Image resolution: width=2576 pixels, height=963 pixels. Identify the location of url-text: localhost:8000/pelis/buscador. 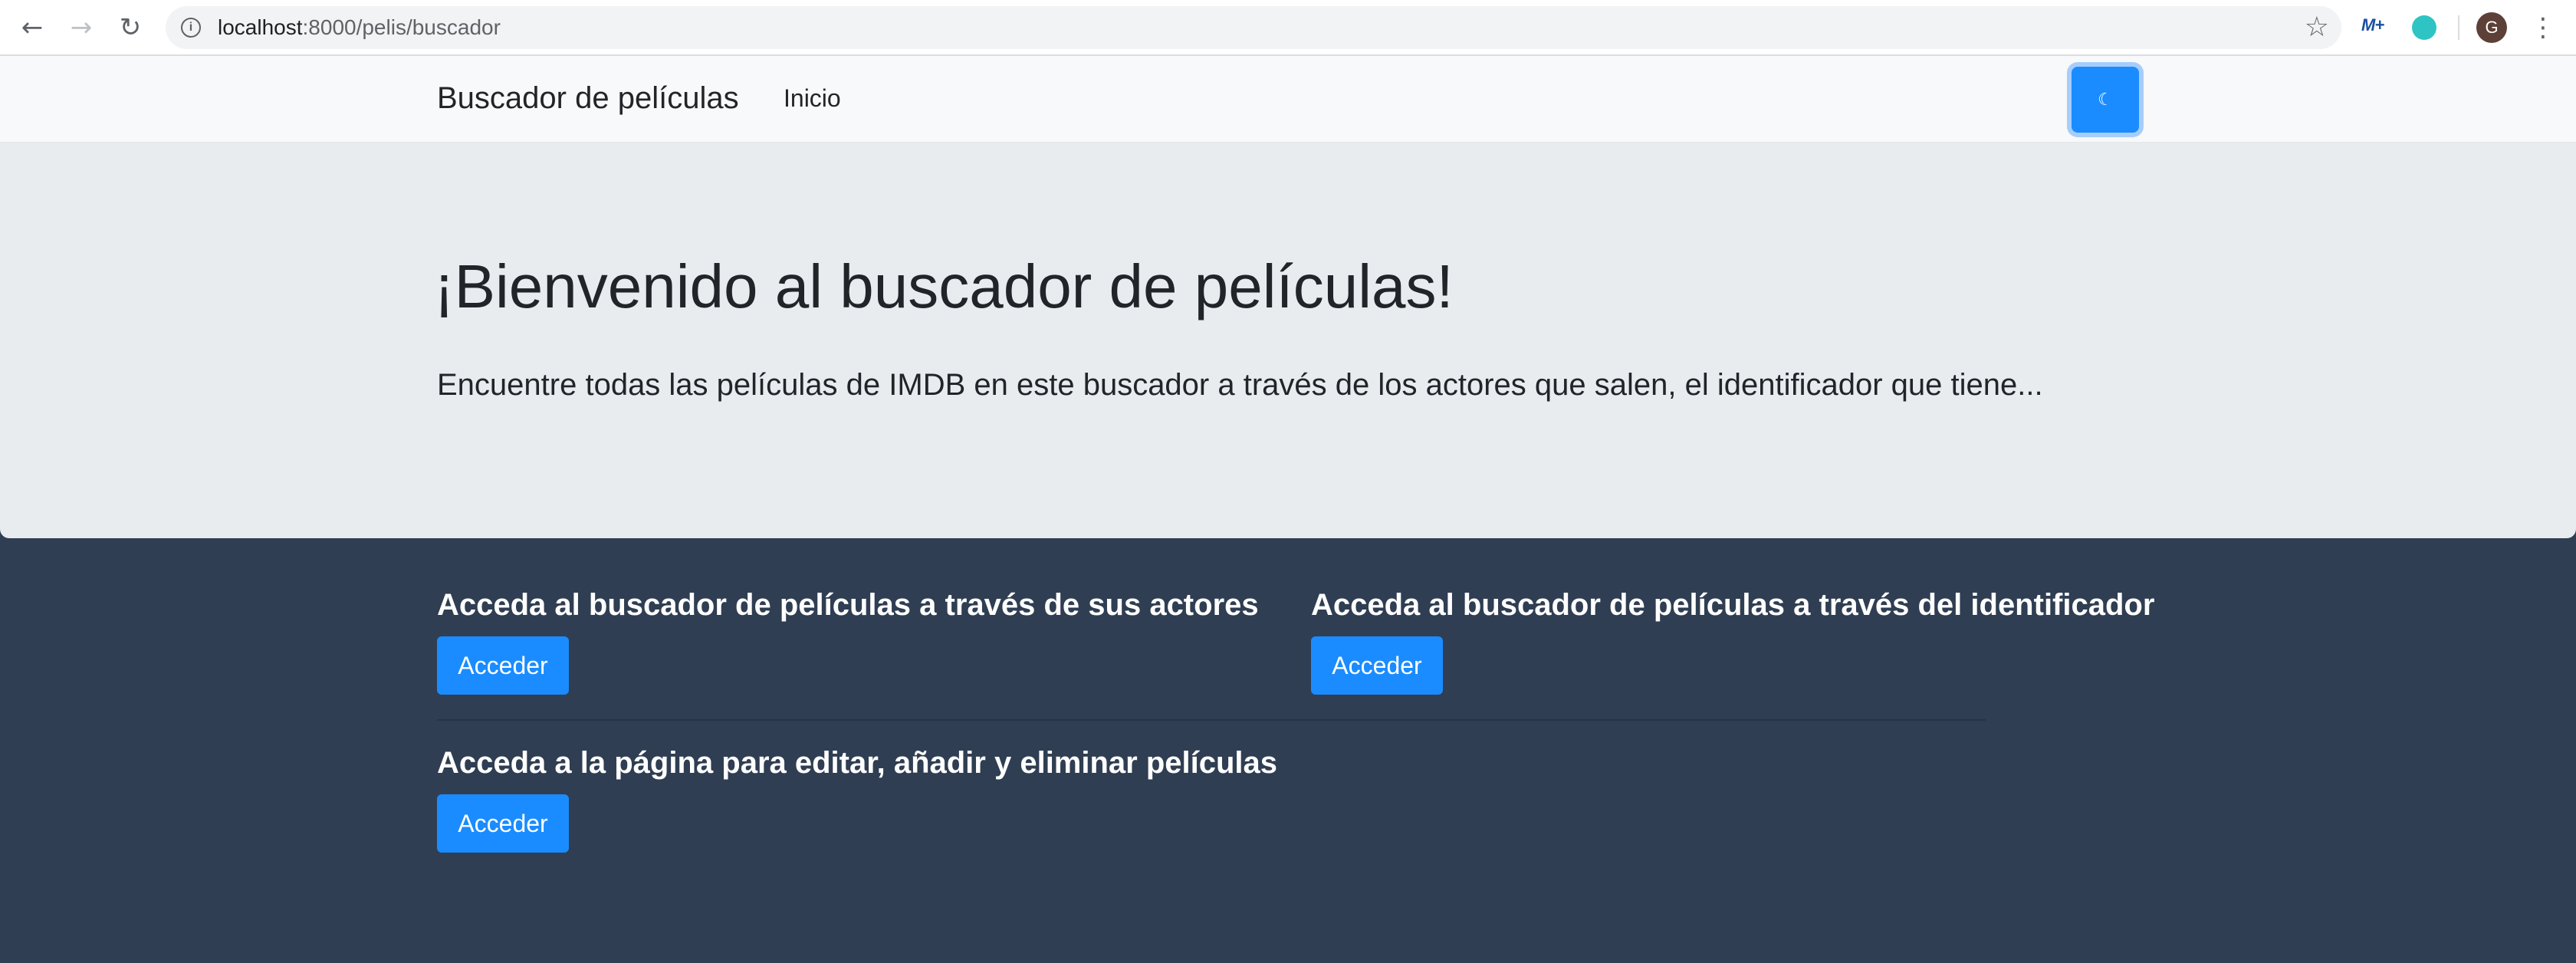
(359, 28).